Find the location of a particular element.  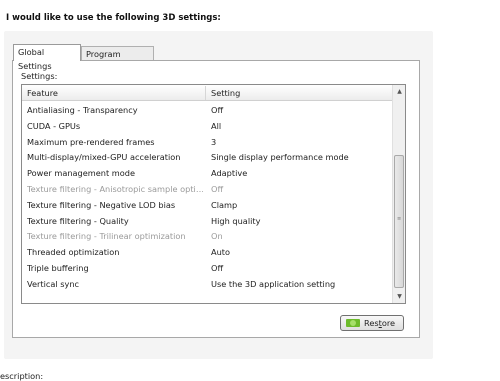

setting-value: Single display performance mode is located at coordinates (280, 157).